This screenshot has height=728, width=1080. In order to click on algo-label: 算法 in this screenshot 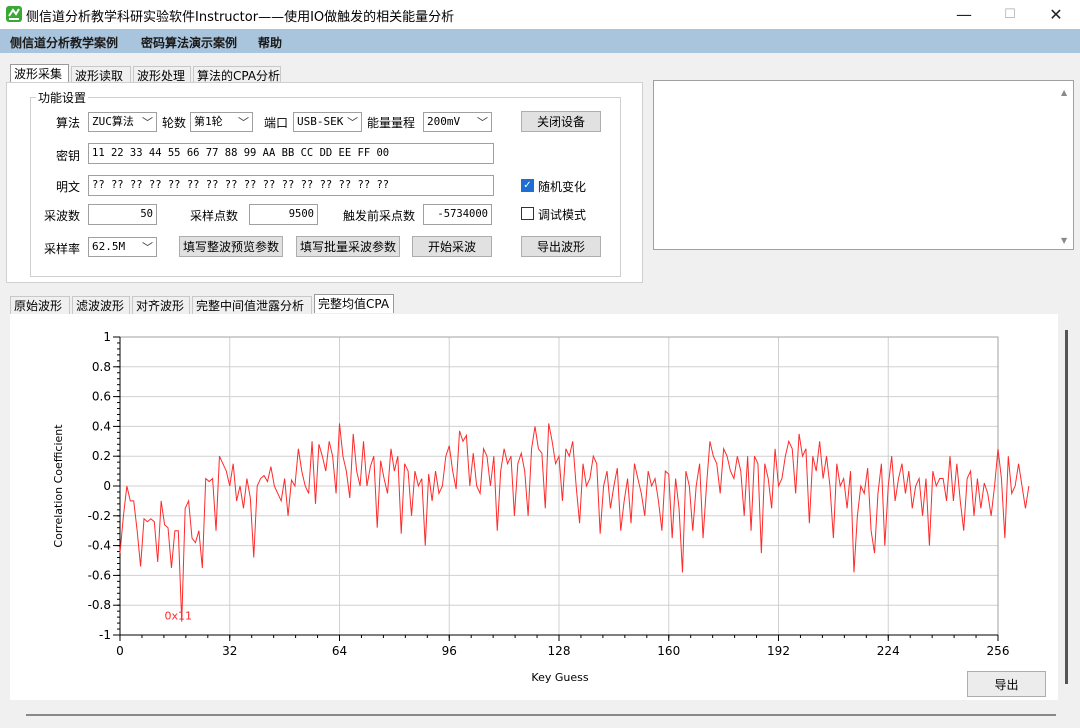, I will do `click(68, 123)`.